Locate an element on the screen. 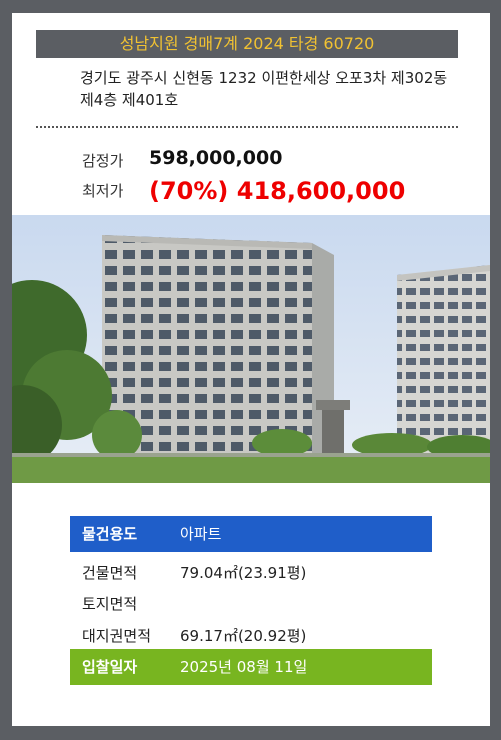 The width and height of the screenshot is (501, 740). minimum-price-label: 최저가 is located at coordinates (103, 191).